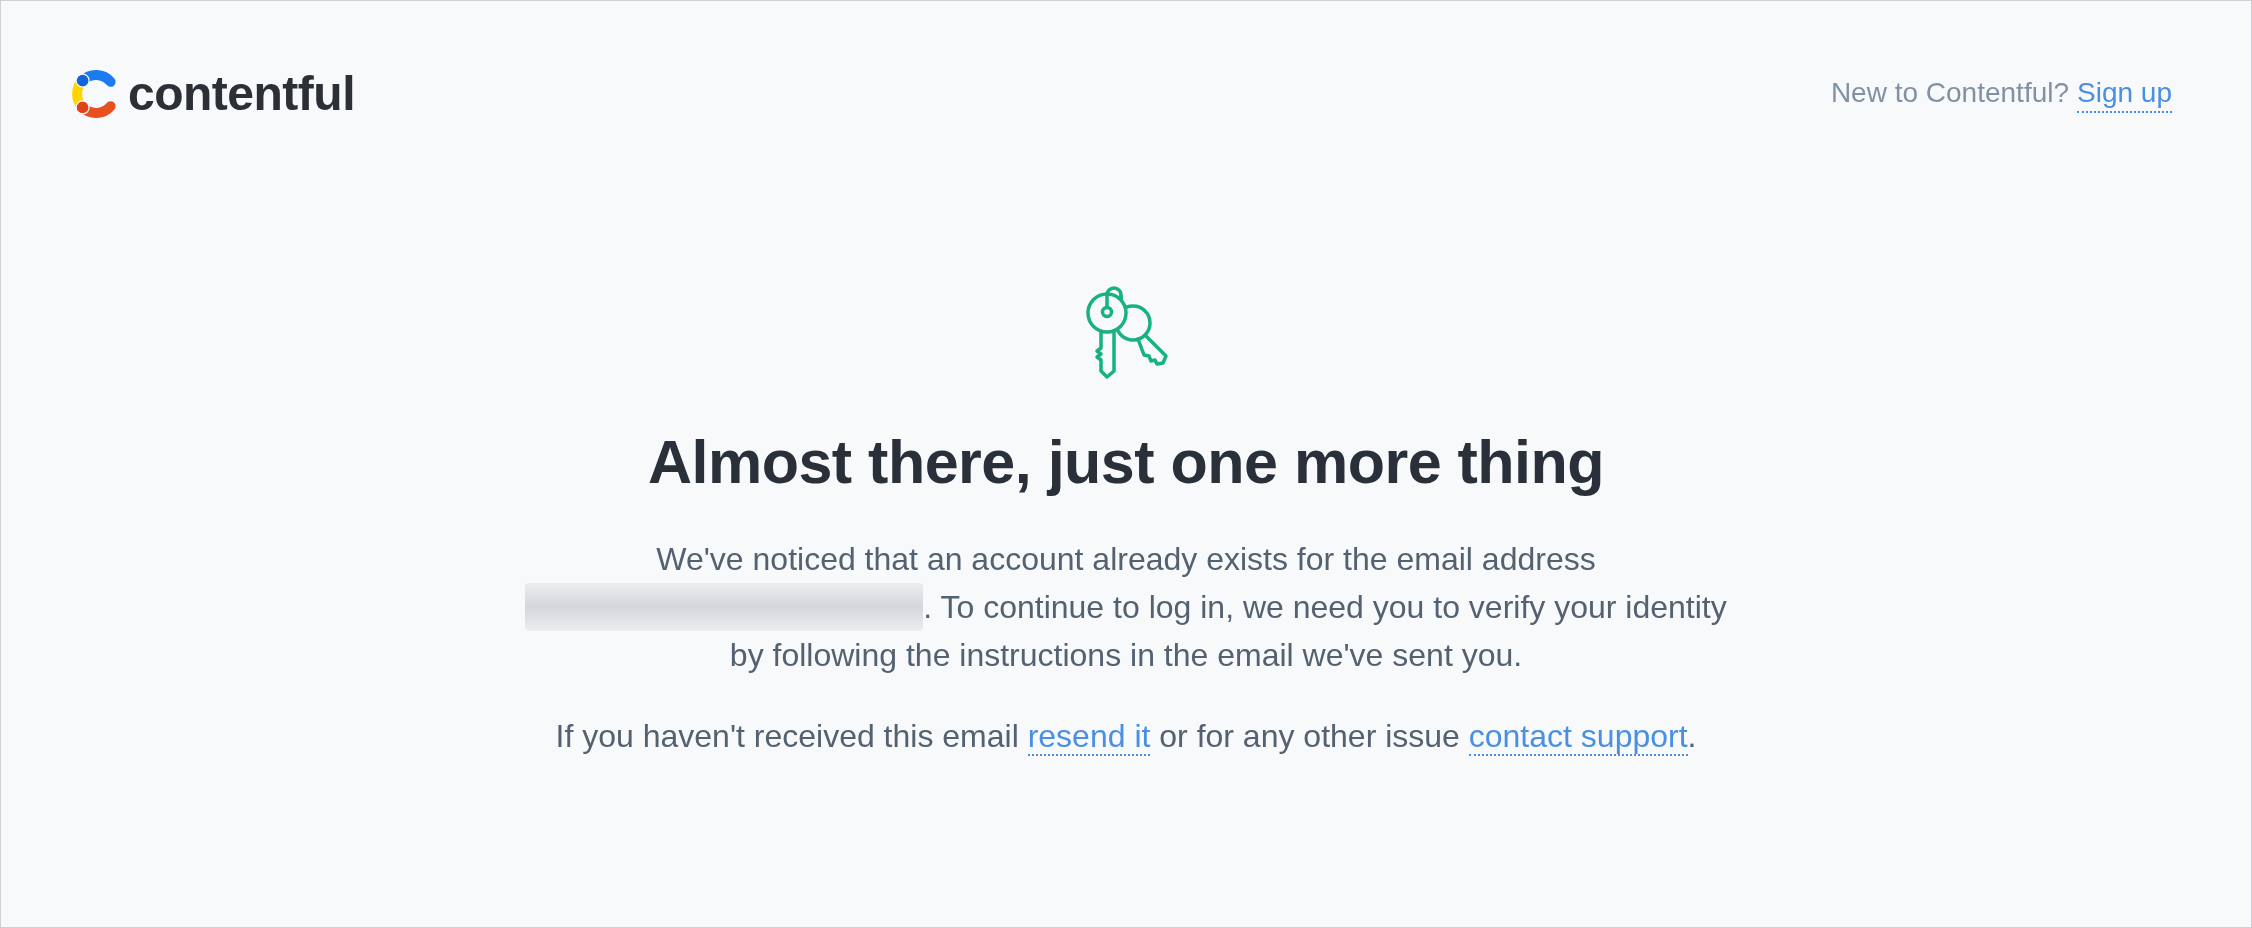 The width and height of the screenshot is (2252, 928). I want to click on help-message: If you haven't received this email resend it or for any other issue contact support., so click(1126, 737).